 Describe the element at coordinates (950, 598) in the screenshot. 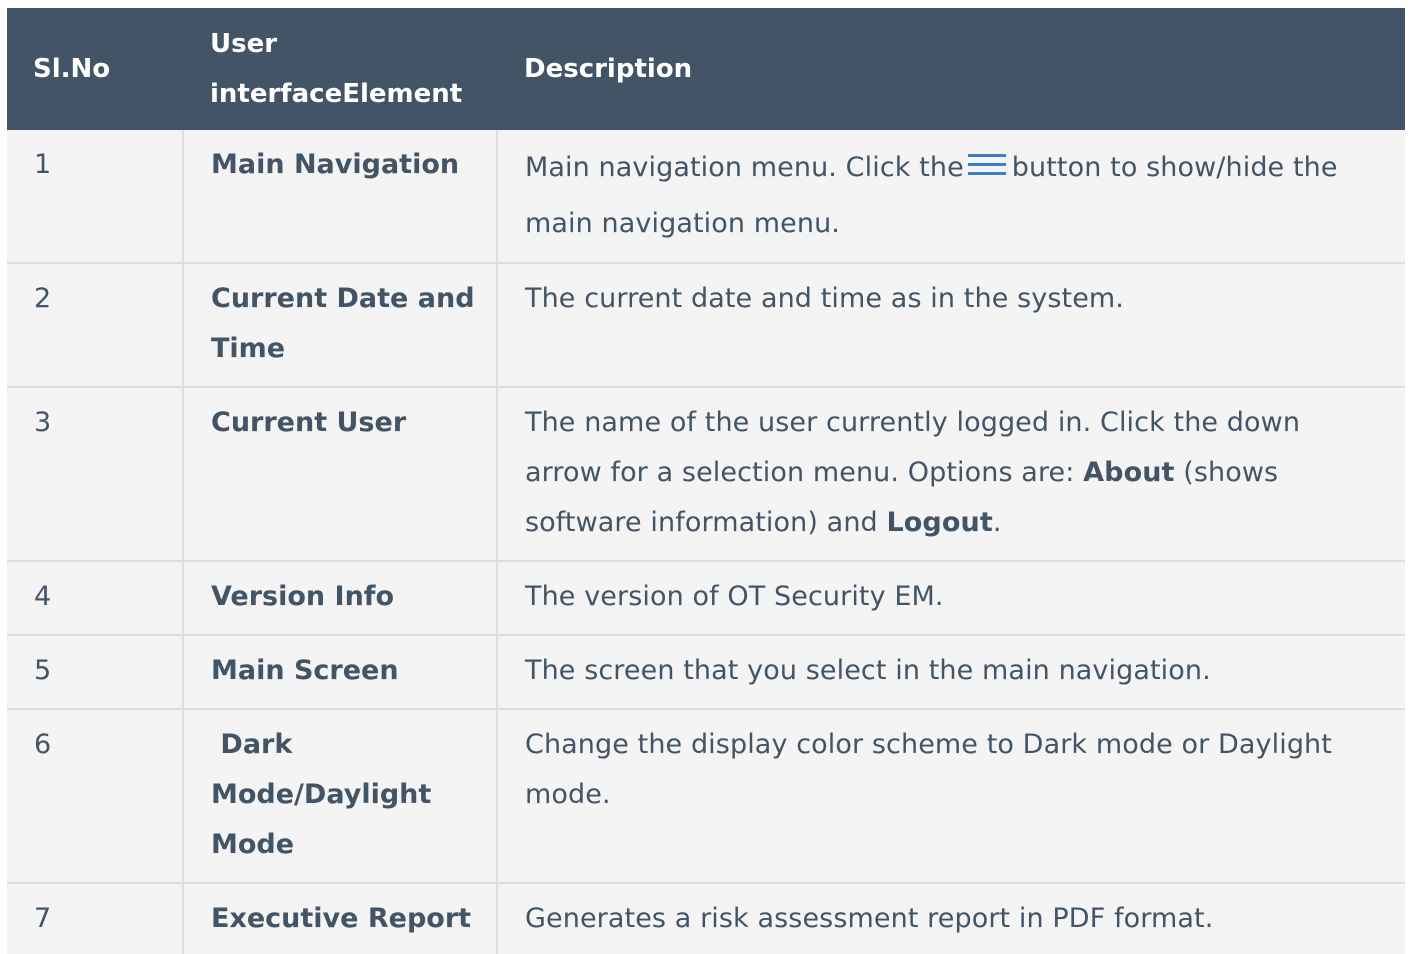

I see `row-description: The version of OT Security EM.` at that location.